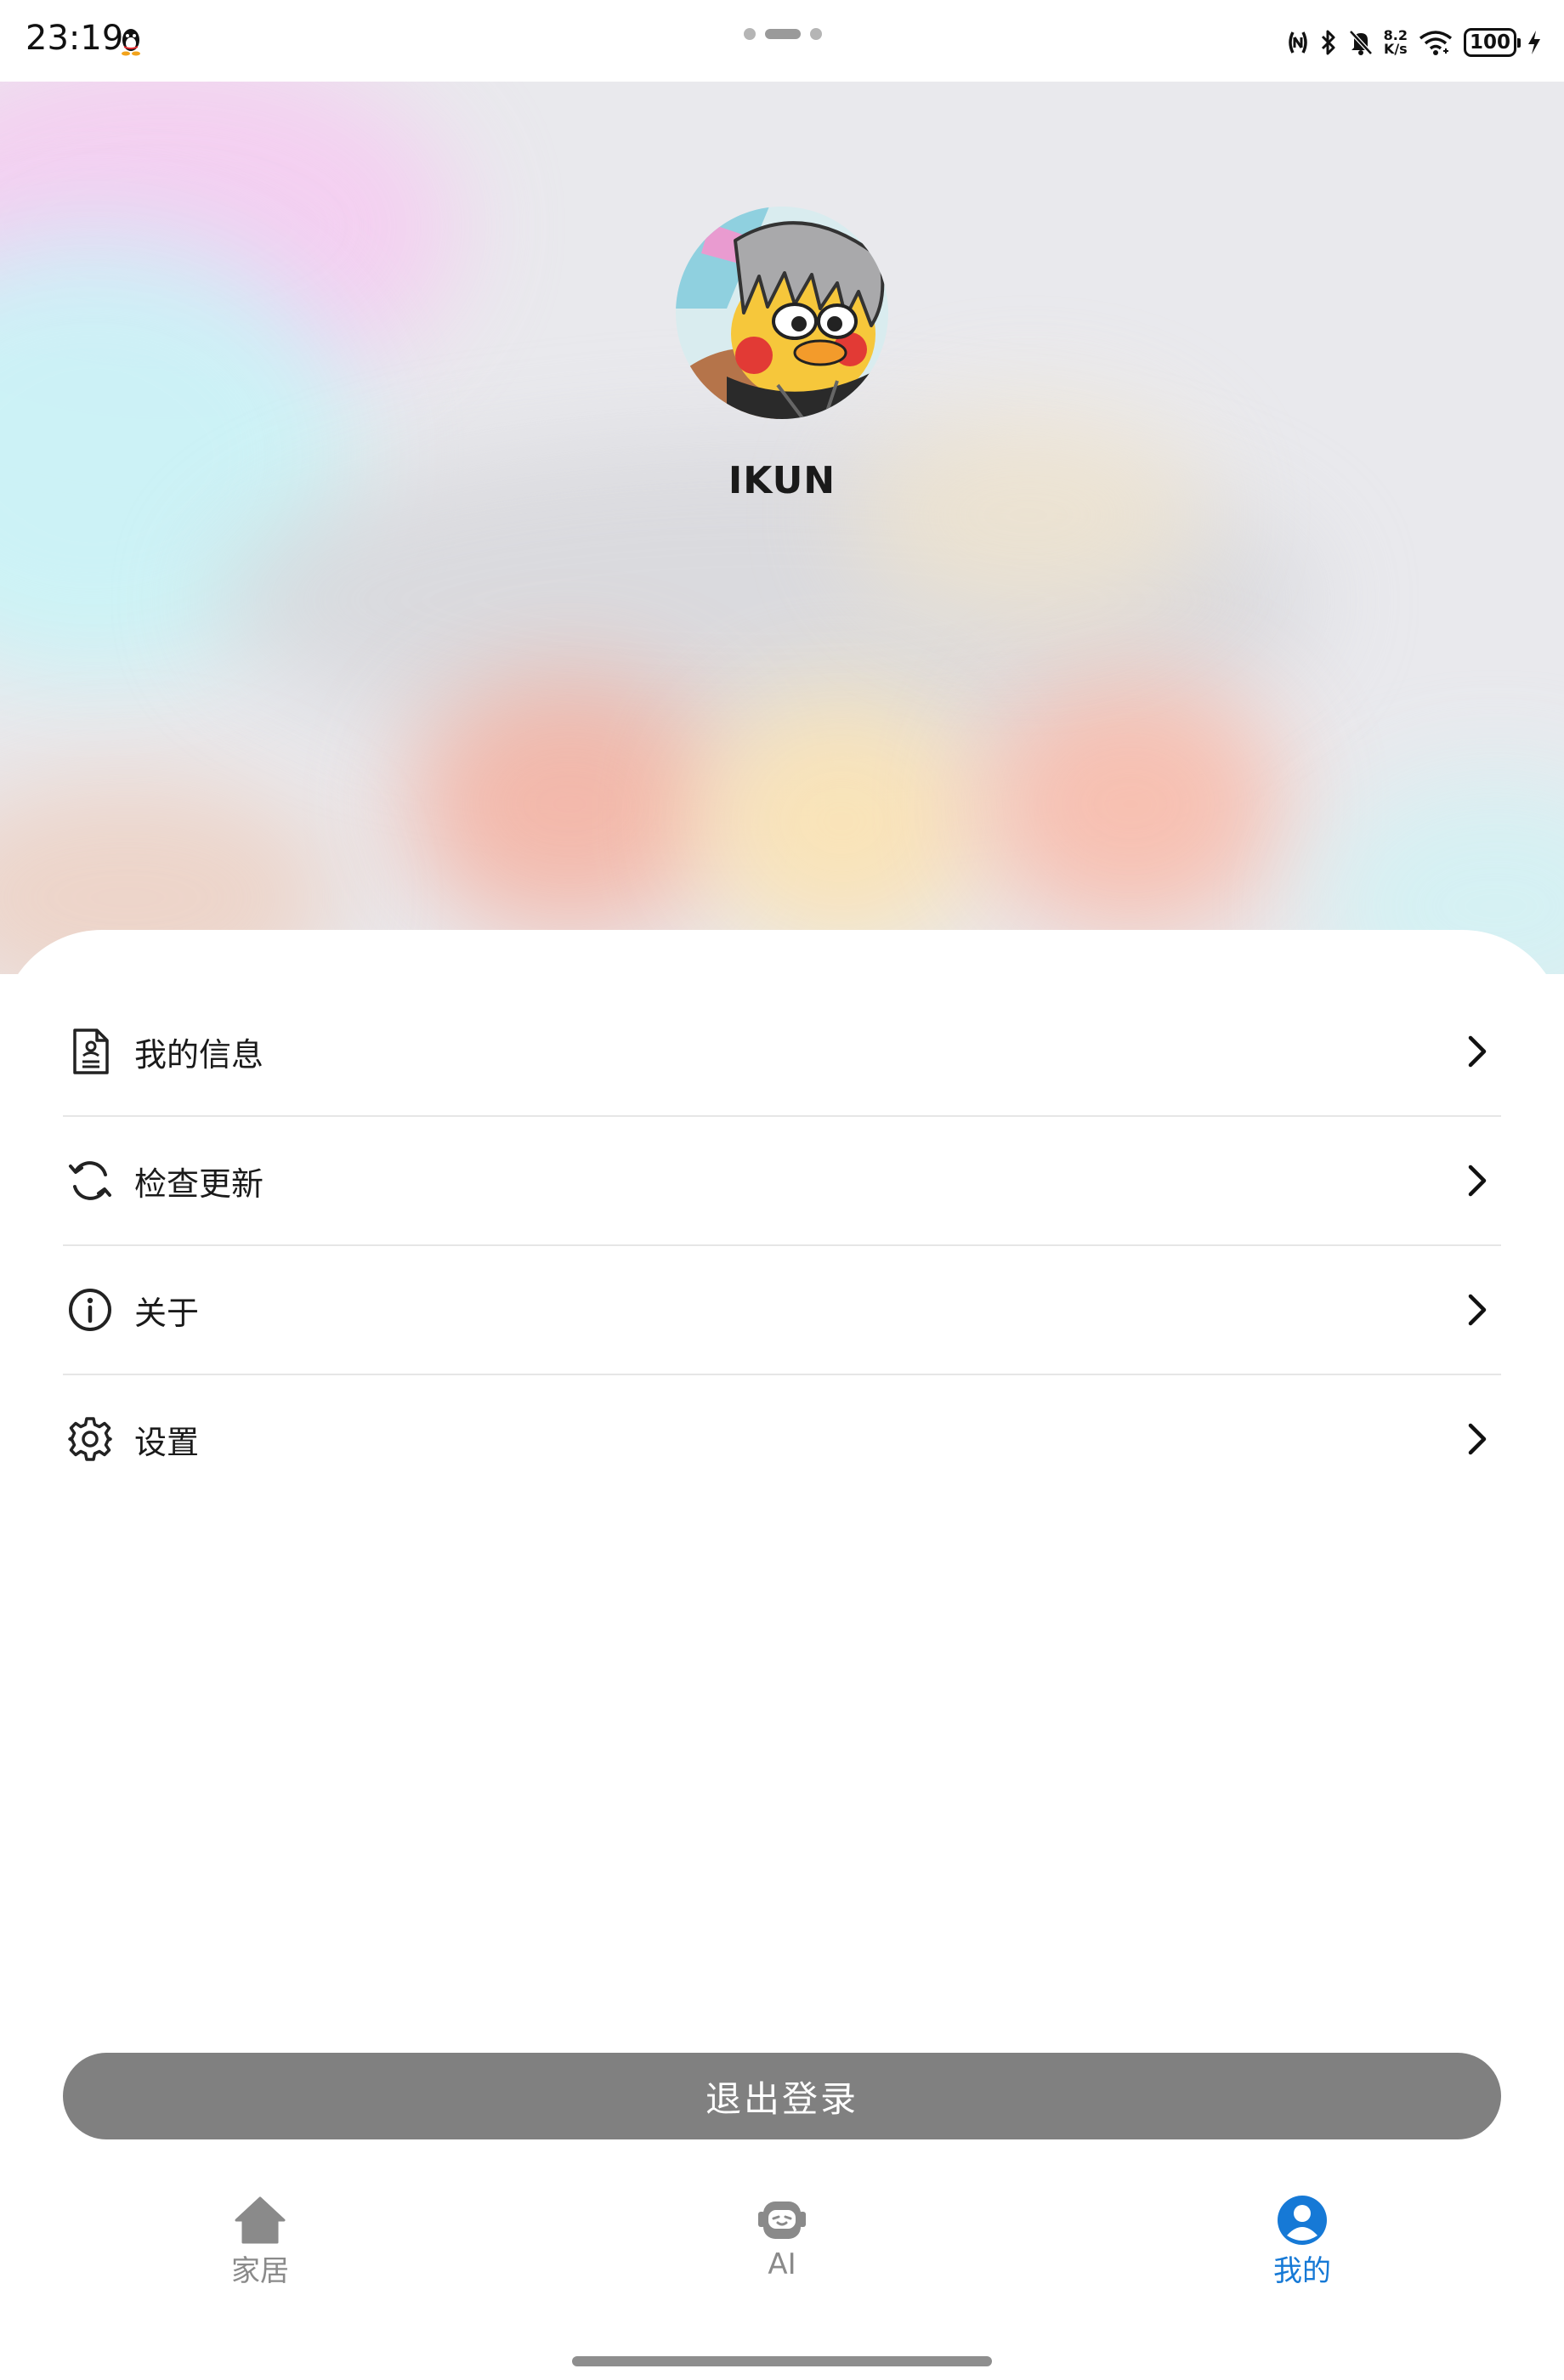 Image resolution: width=1564 pixels, height=2380 pixels. What do you see at coordinates (167, 1442) in the screenshot?
I see `menu-item-label: 设置` at bounding box center [167, 1442].